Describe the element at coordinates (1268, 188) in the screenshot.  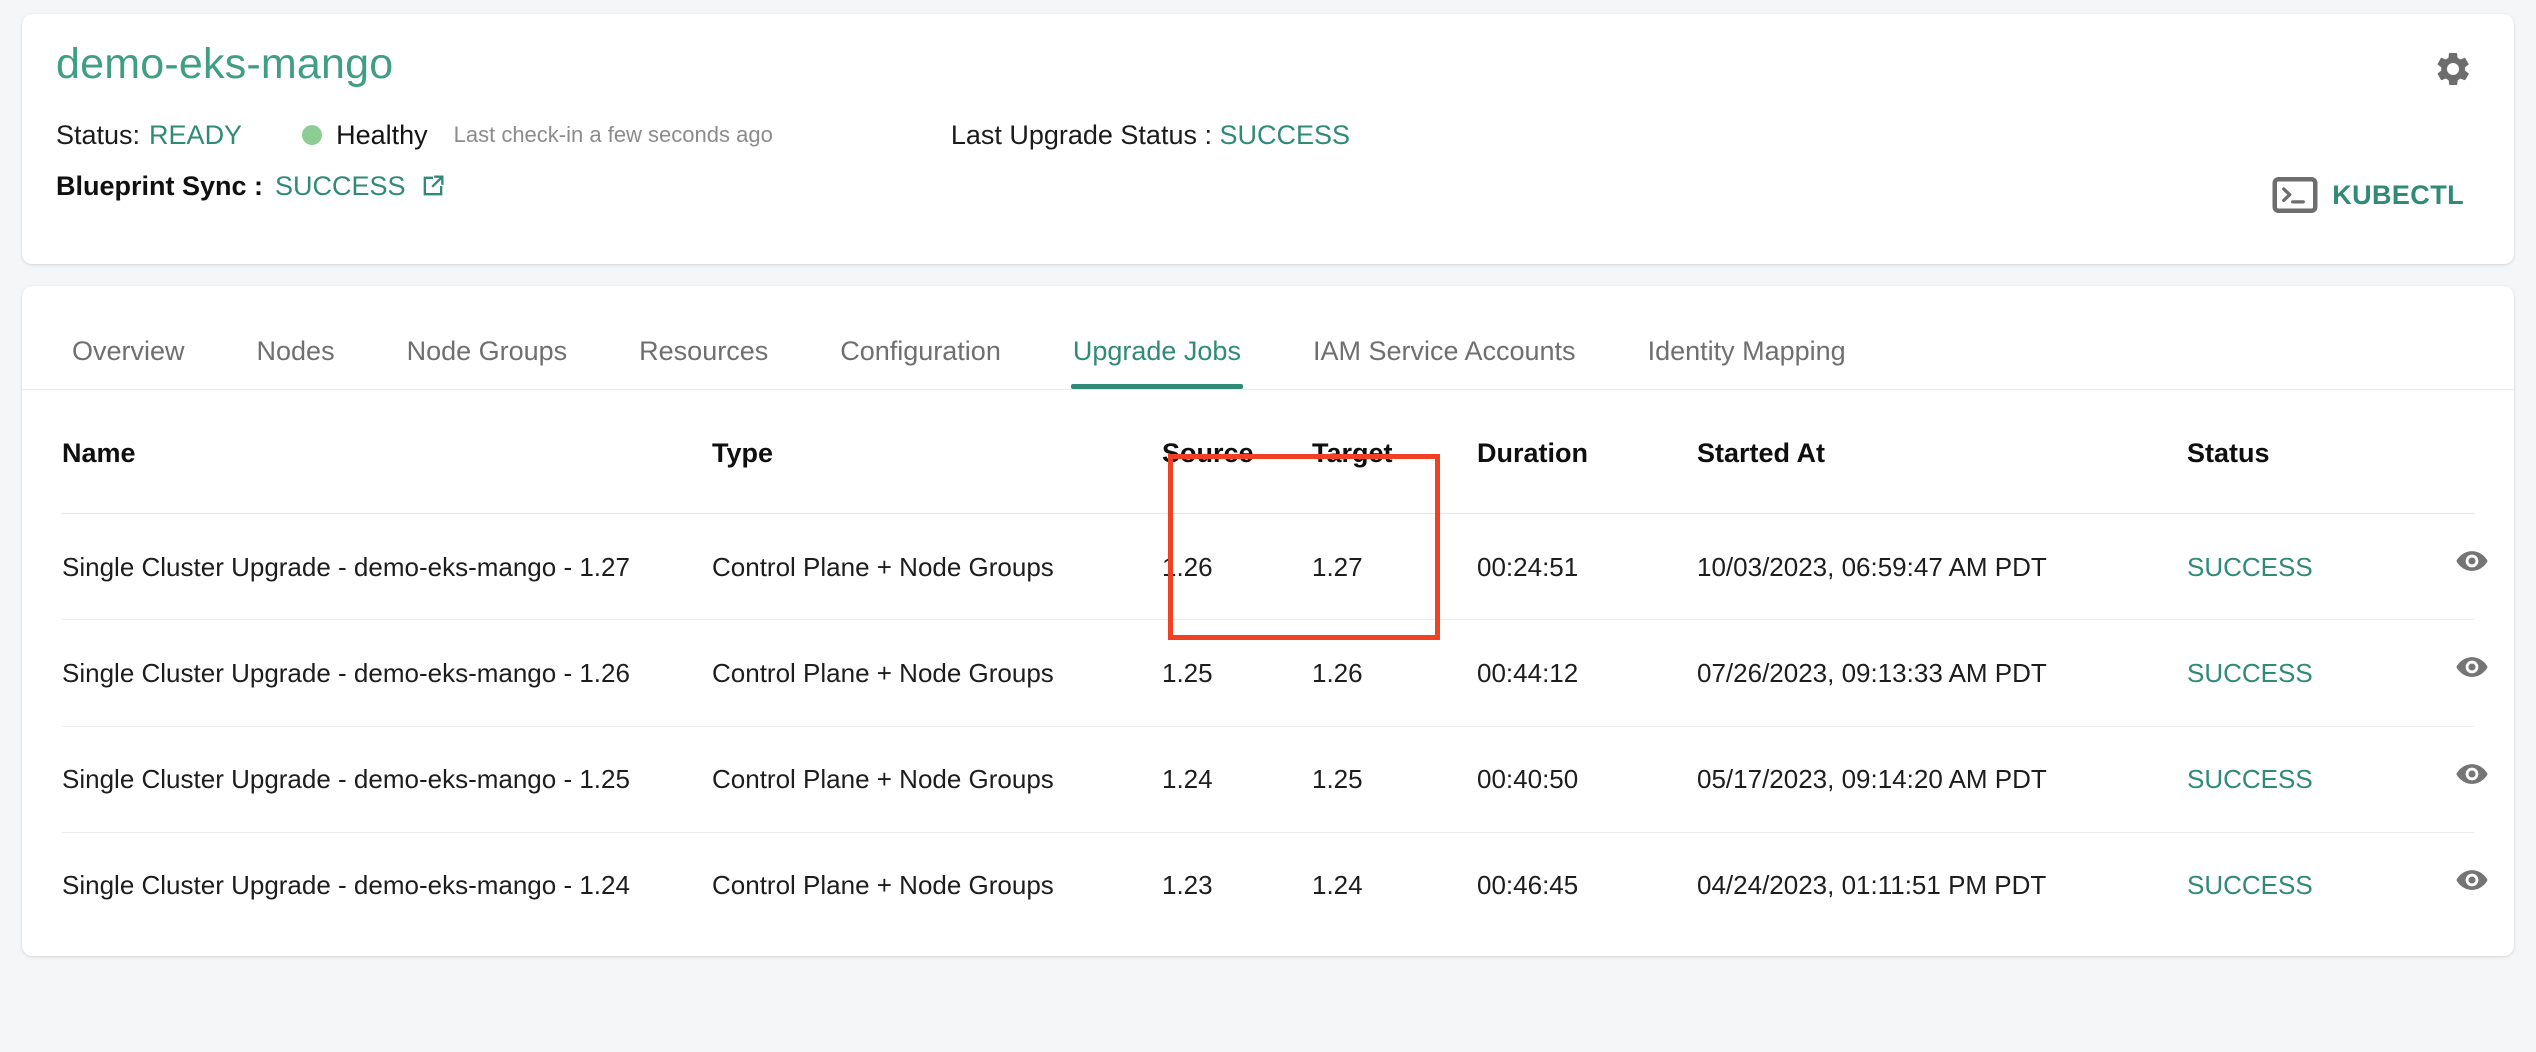
I see `blueprint-sync-row: Blueprint Sync : SUCCESS KUBECTL` at that location.